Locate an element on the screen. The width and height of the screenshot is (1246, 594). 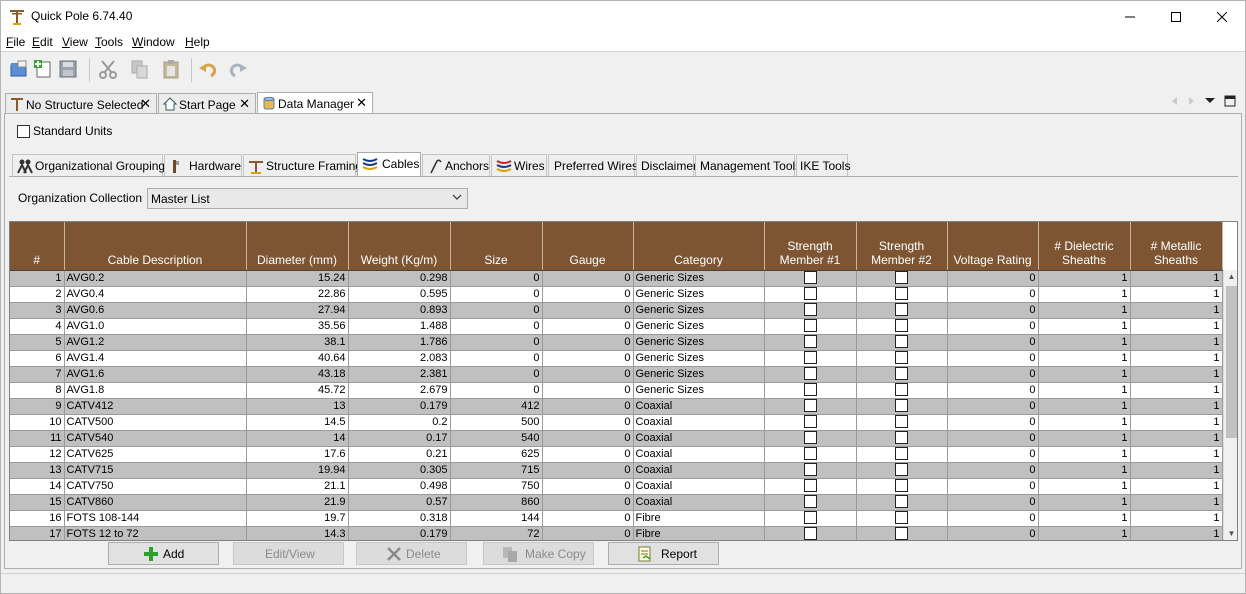
cell-cable-description: CATV625 is located at coordinates (155, 454).